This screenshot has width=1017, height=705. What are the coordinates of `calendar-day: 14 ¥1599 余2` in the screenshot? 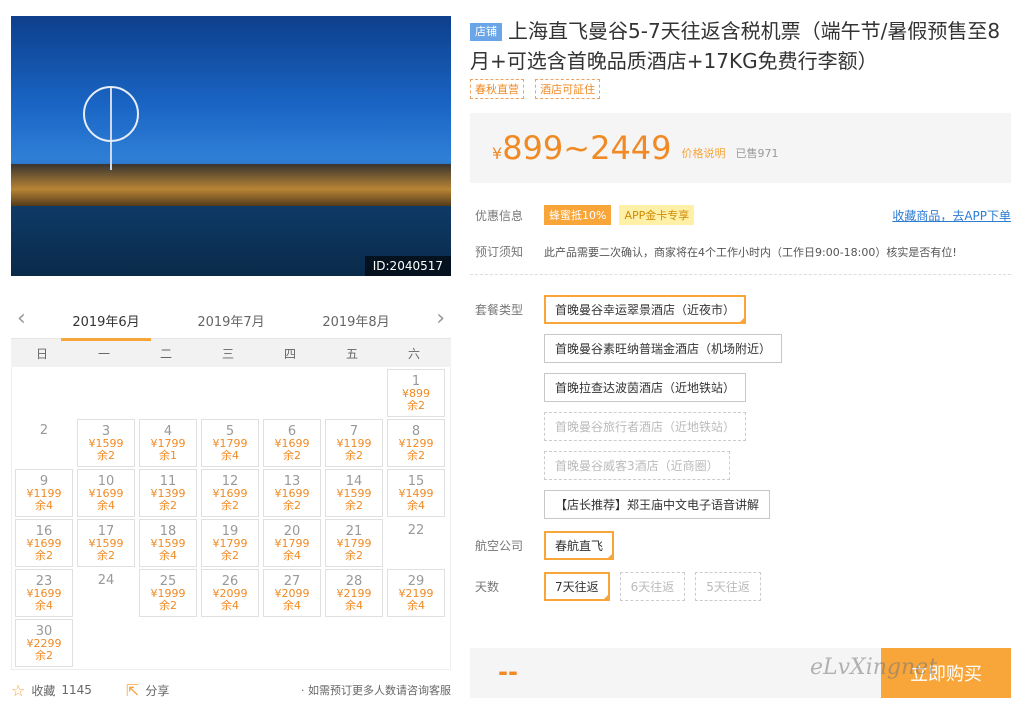 It's located at (354, 493).